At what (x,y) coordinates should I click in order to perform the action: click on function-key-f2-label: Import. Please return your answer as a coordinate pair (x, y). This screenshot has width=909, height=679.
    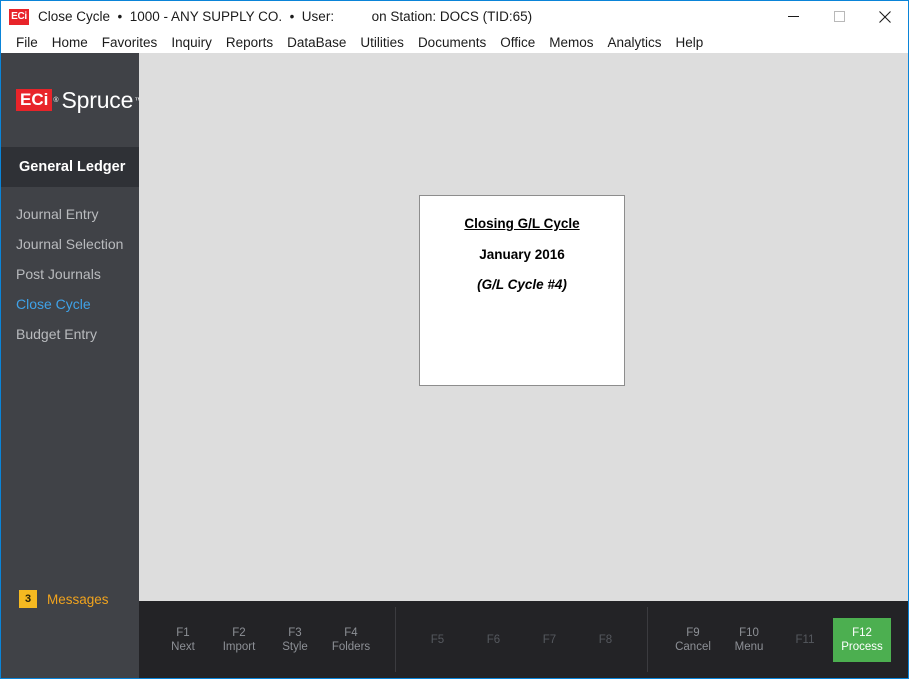
    Looking at the image, I should click on (239, 646).